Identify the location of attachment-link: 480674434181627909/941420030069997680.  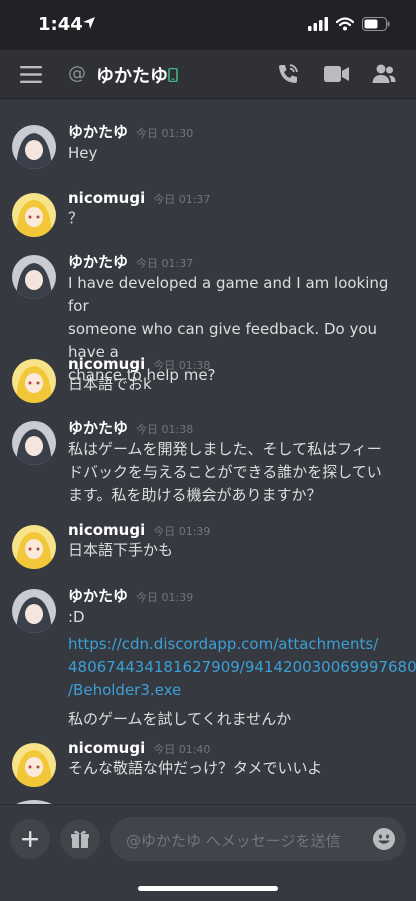
(242, 667).